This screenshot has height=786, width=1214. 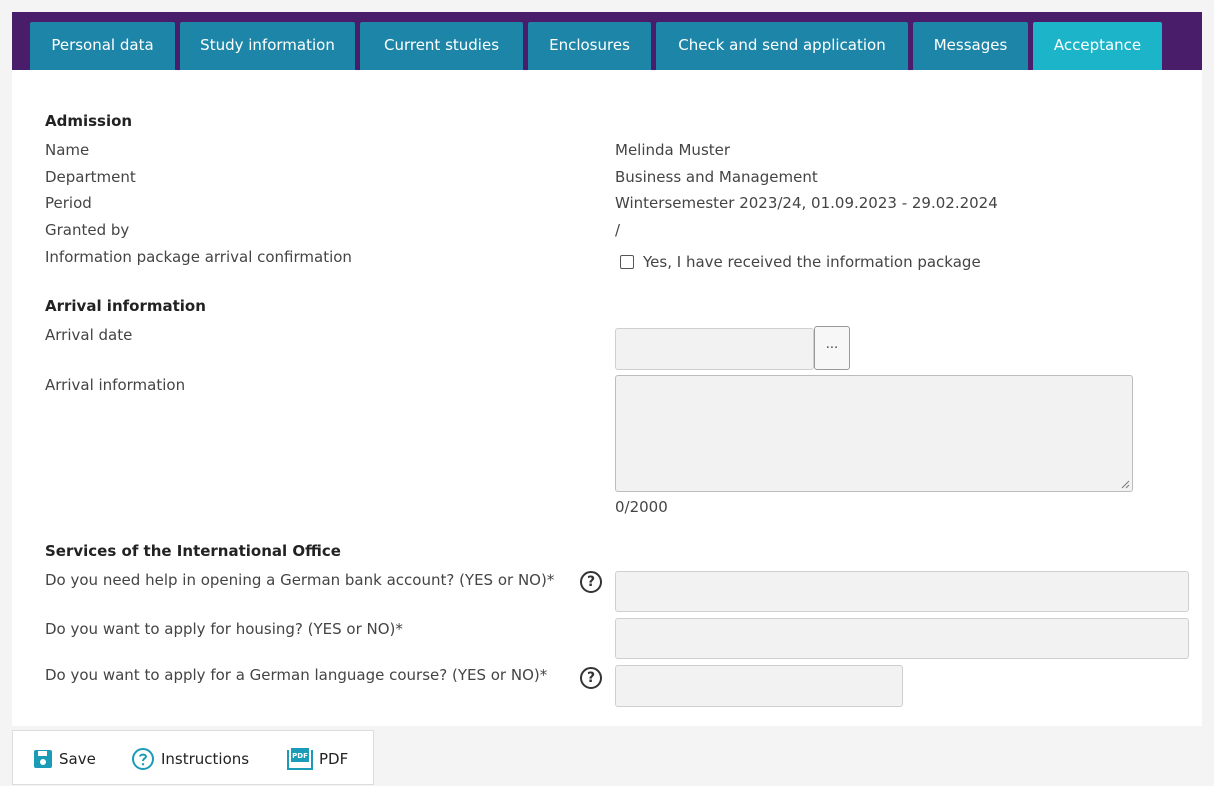 What do you see at coordinates (43, 758) in the screenshot?
I see `floppy-disk-icon` at bounding box center [43, 758].